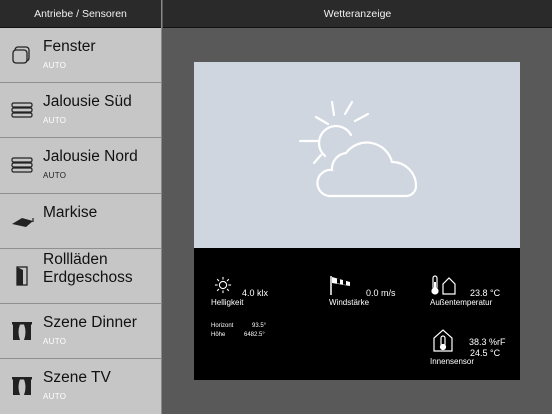 This screenshot has width=552, height=414. What do you see at coordinates (452, 361) in the screenshot?
I see `indoor-label: Innensensor` at bounding box center [452, 361].